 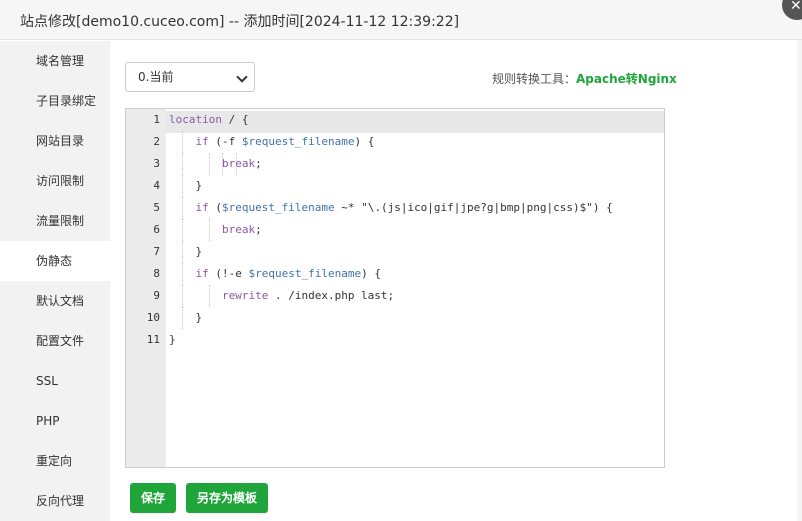 What do you see at coordinates (60, 141) in the screenshot?
I see `sidebar-item-label: 网站目录` at bounding box center [60, 141].